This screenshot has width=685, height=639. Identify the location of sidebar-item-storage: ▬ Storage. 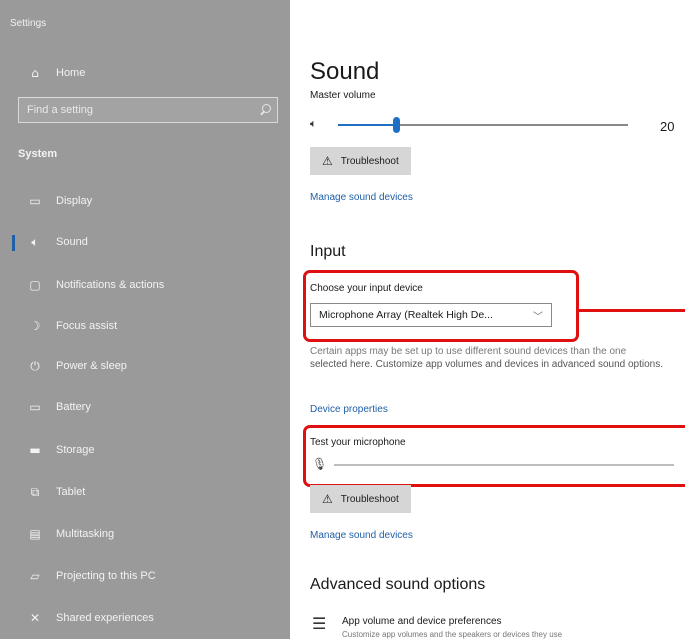
(145, 450).